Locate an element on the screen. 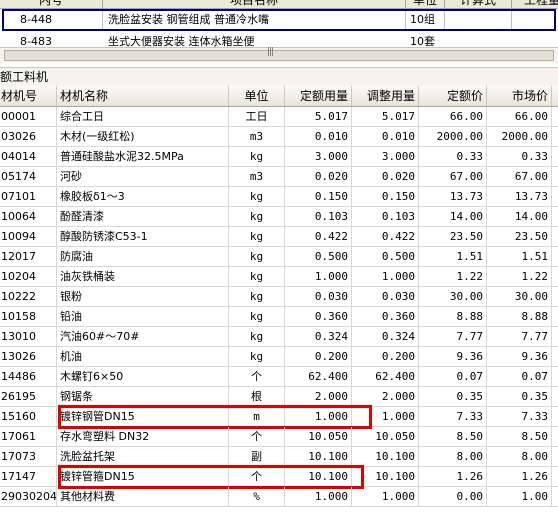 The height and width of the screenshot is (519, 558). market-price-cell: 23.50 is located at coordinates (519, 236).